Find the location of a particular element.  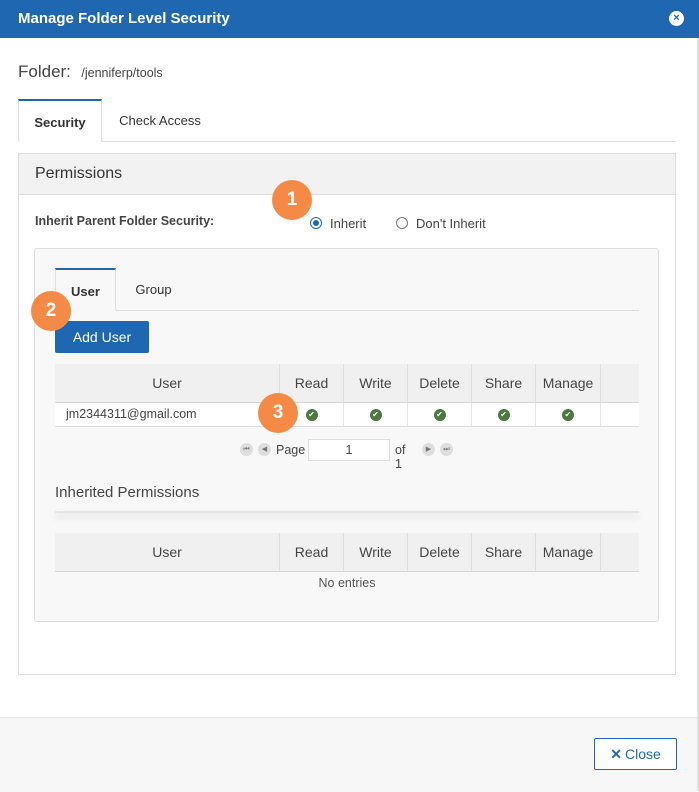

dialog-footer is located at coordinates (348, 754).